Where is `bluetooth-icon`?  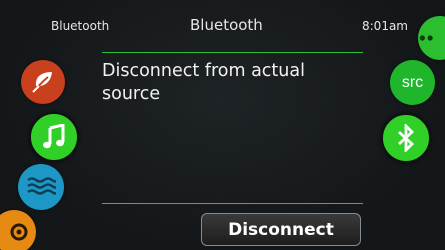
bluetooth-icon is located at coordinates (406, 138).